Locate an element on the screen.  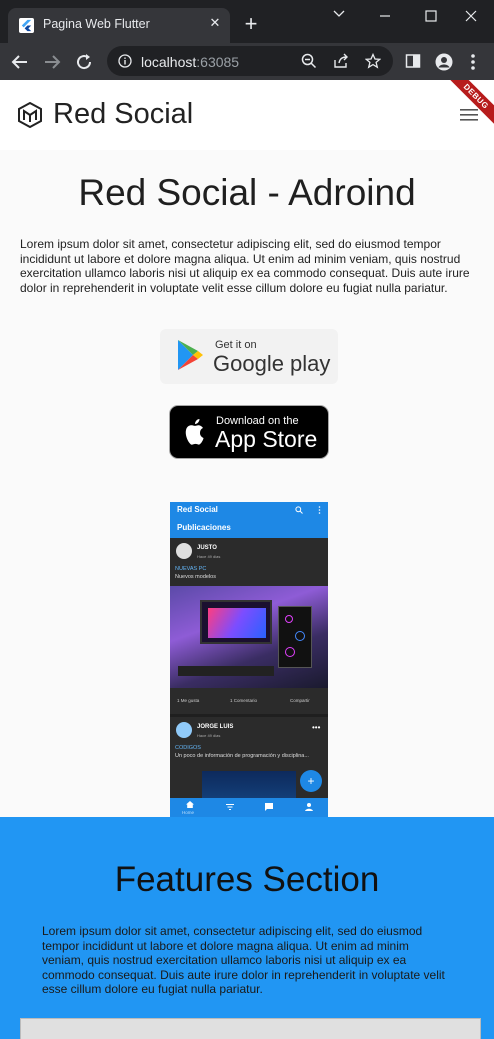
forward-icon is located at coordinates (52, 62).